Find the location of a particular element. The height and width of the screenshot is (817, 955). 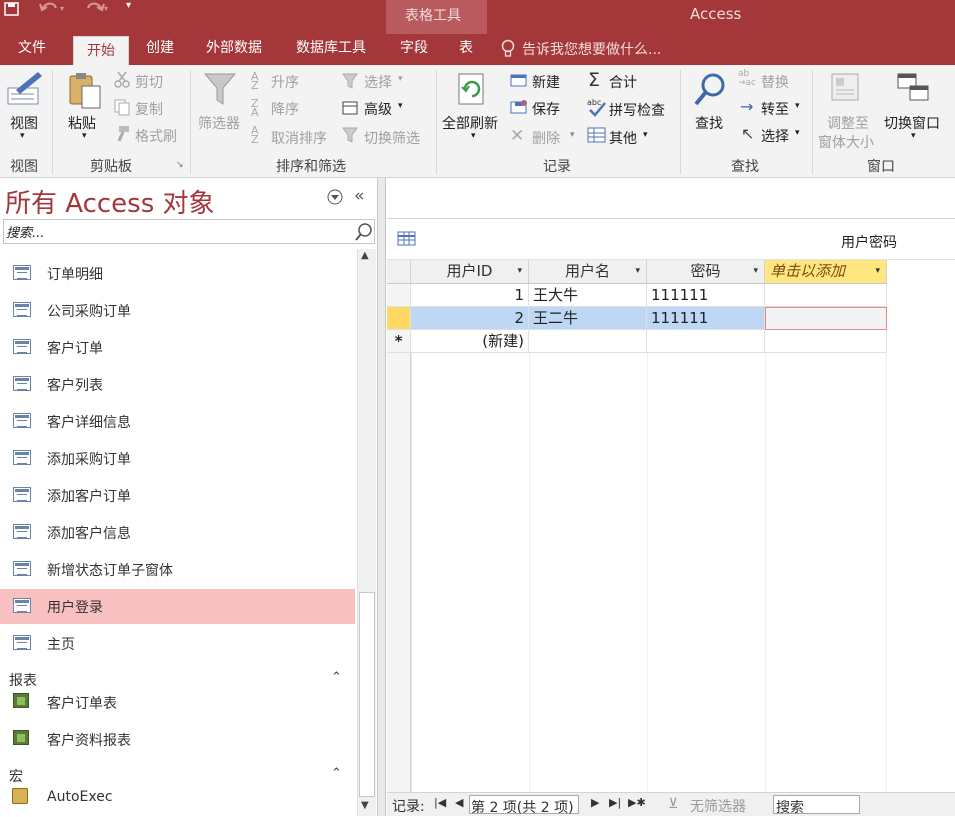

nav-item: 客户资料报表 is located at coordinates (177, 739).